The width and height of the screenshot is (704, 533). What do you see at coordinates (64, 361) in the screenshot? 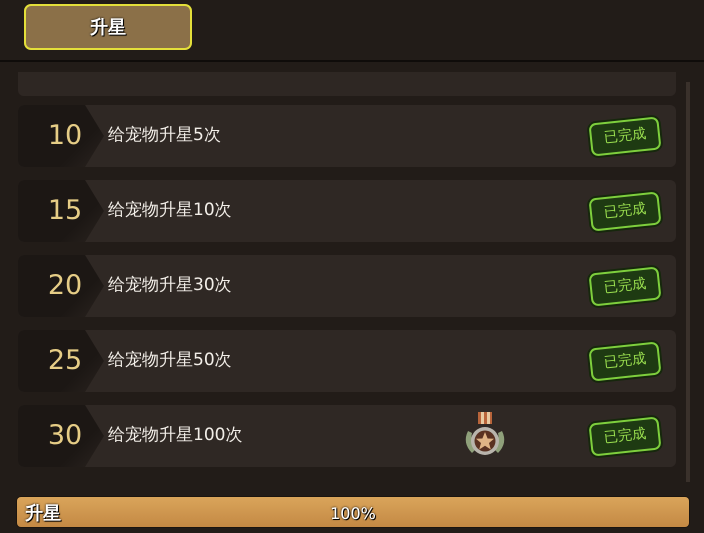
I see `level-number: 25` at bounding box center [64, 361].